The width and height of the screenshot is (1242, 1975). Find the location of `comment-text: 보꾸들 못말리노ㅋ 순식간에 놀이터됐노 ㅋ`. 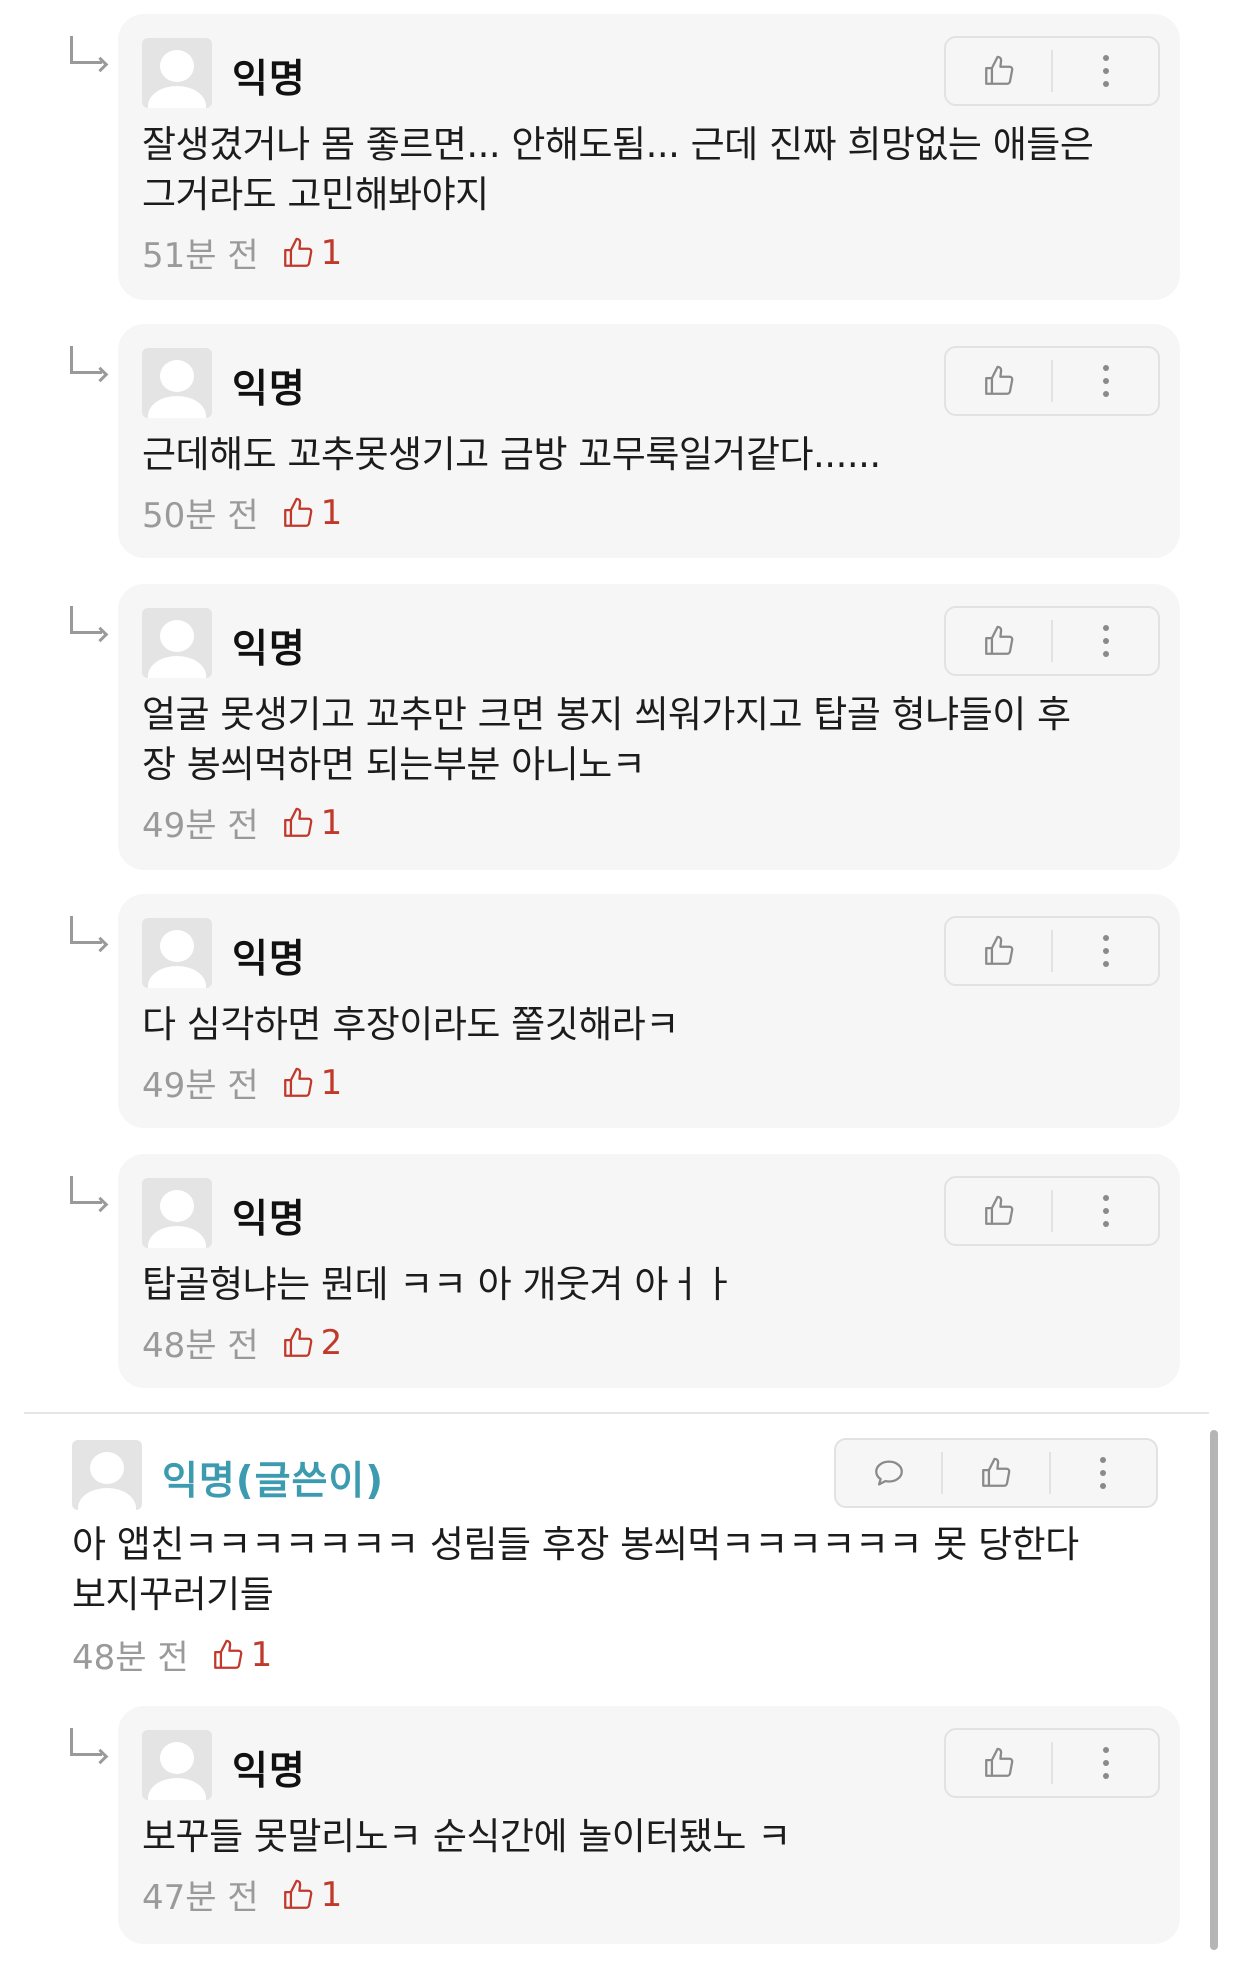

comment-text: 보꾸들 못말리노ㅋ 순식간에 놀이터됐노 ㅋ is located at coordinates (466, 1836).